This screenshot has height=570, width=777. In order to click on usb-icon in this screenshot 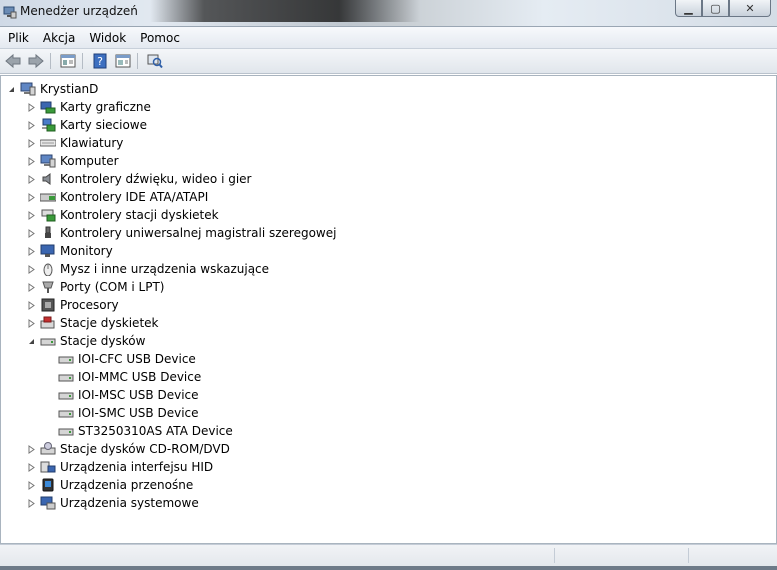, I will do `click(48, 233)`.